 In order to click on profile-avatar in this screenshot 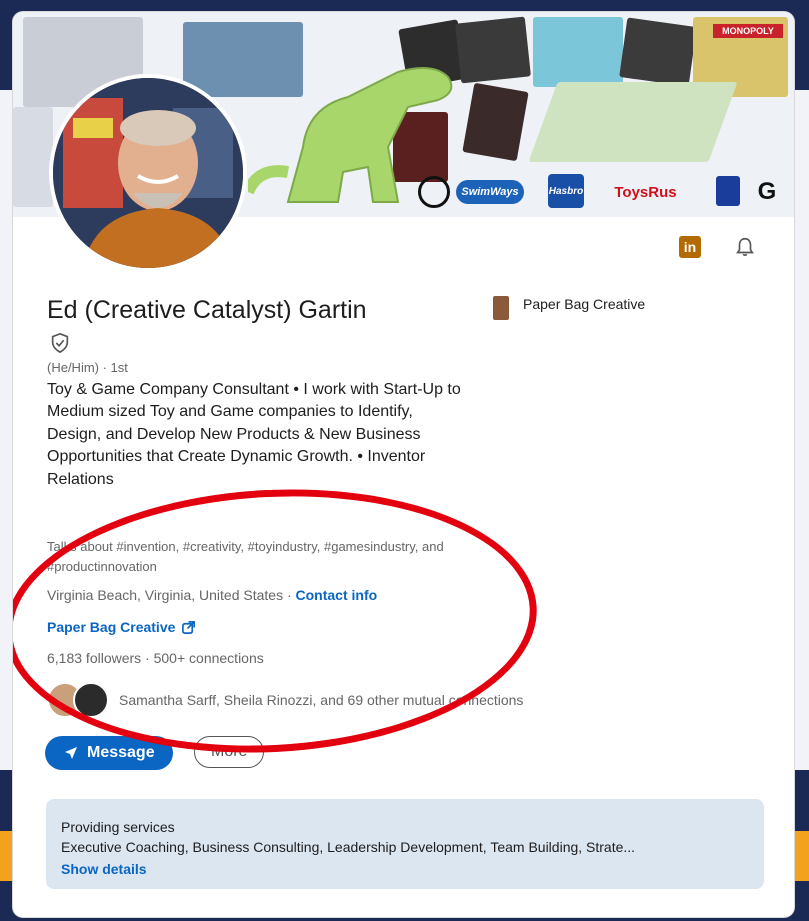, I will do `click(148, 173)`.